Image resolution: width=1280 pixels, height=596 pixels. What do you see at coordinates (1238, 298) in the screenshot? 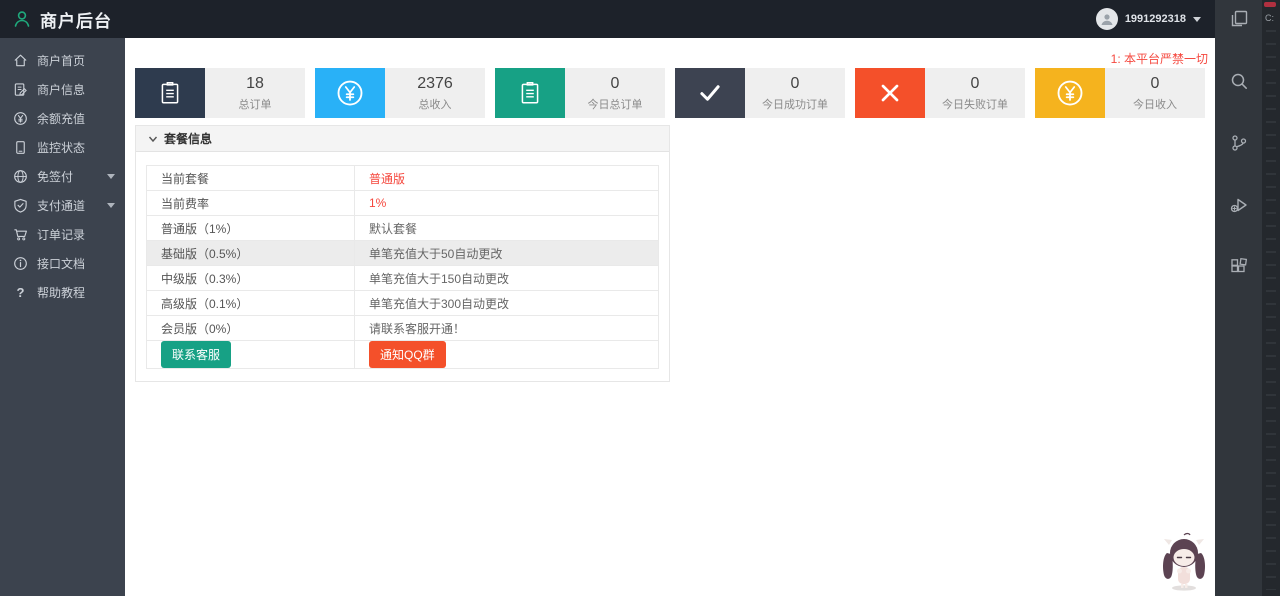
I see `activity-bar` at bounding box center [1238, 298].